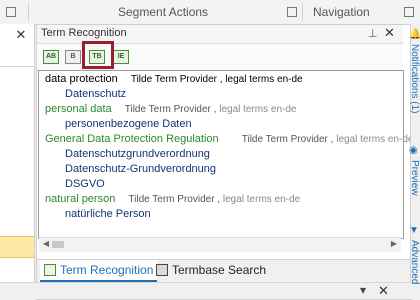 This screenshot has height=300, width=420. Describe the element at coordinates (413, 262) in the screenshot. I see `tab-advanced: Advanced` at that location.